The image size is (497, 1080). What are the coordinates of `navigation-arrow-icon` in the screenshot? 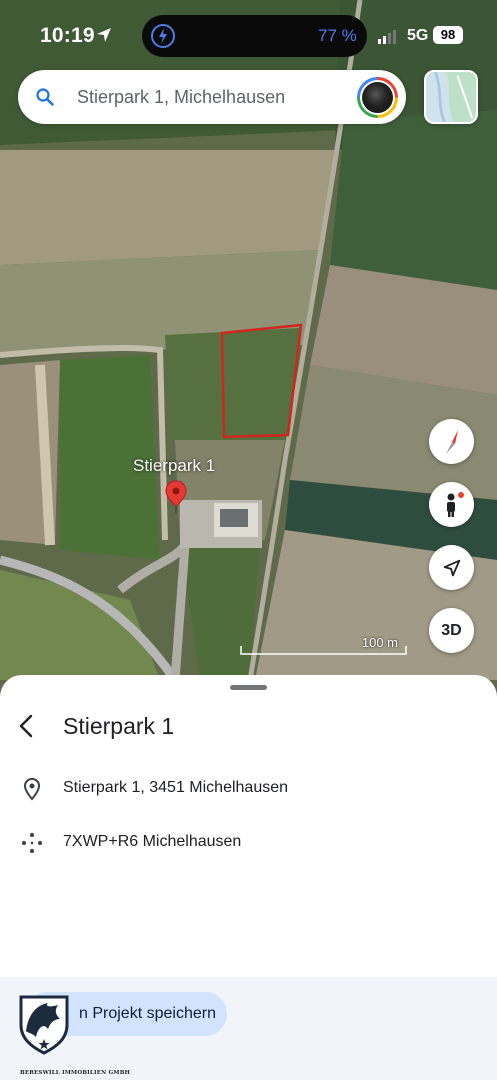 It's located at (451, 567).